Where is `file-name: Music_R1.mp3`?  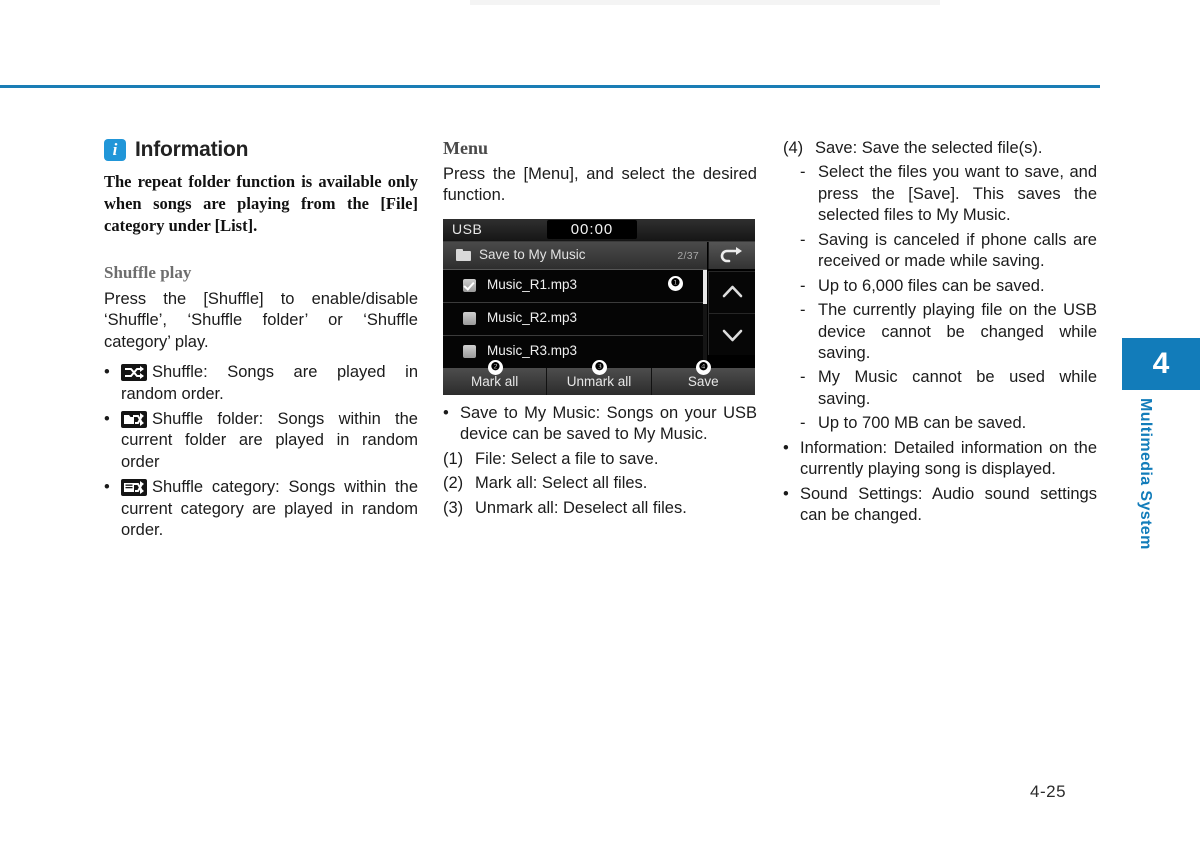 file-name: Music_R1.mp3 is located at coordinates (532, 284).